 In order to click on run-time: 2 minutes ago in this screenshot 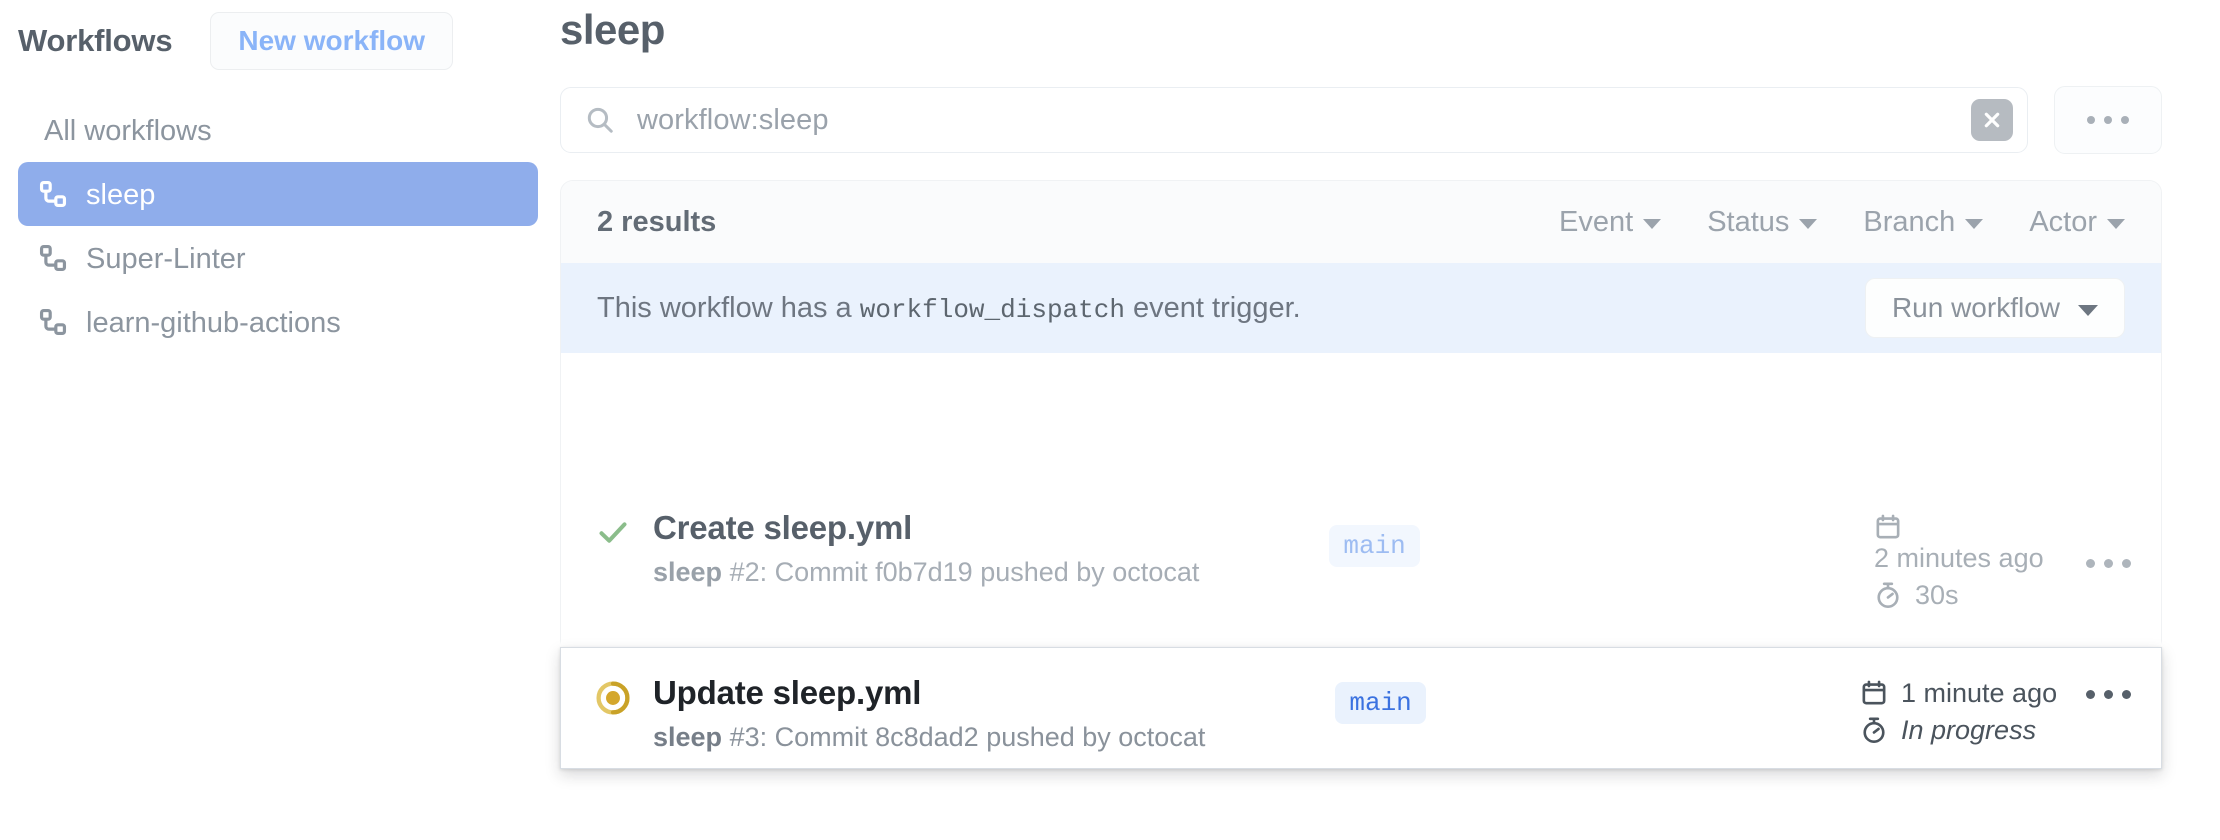, I will do `click(1972, 543)`.